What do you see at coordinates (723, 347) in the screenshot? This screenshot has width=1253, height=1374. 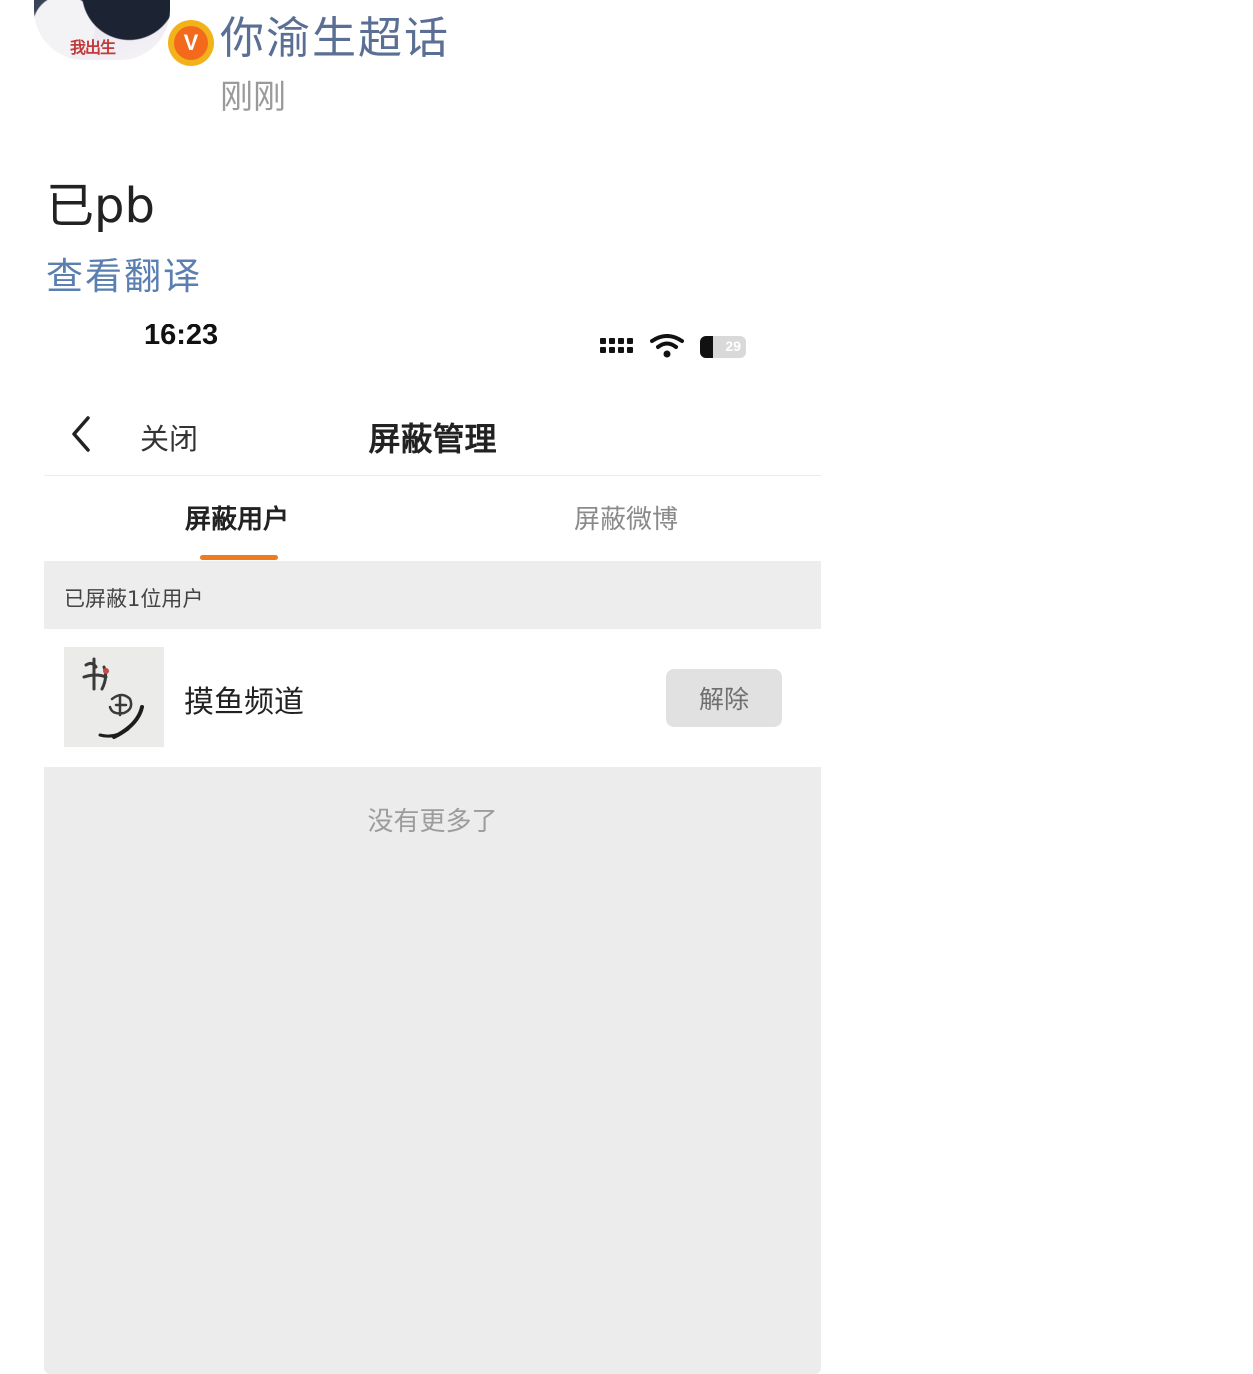 I see `battery-icon: 29` at bounding box center [723, 347].